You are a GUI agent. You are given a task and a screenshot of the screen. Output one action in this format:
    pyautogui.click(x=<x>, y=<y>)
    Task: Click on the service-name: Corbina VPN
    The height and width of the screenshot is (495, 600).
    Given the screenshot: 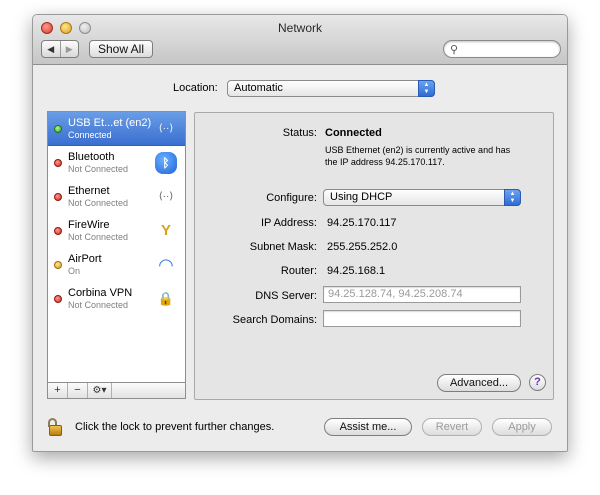 What is the action you would take?
    pyautogui.click(x=100, y=293)
    